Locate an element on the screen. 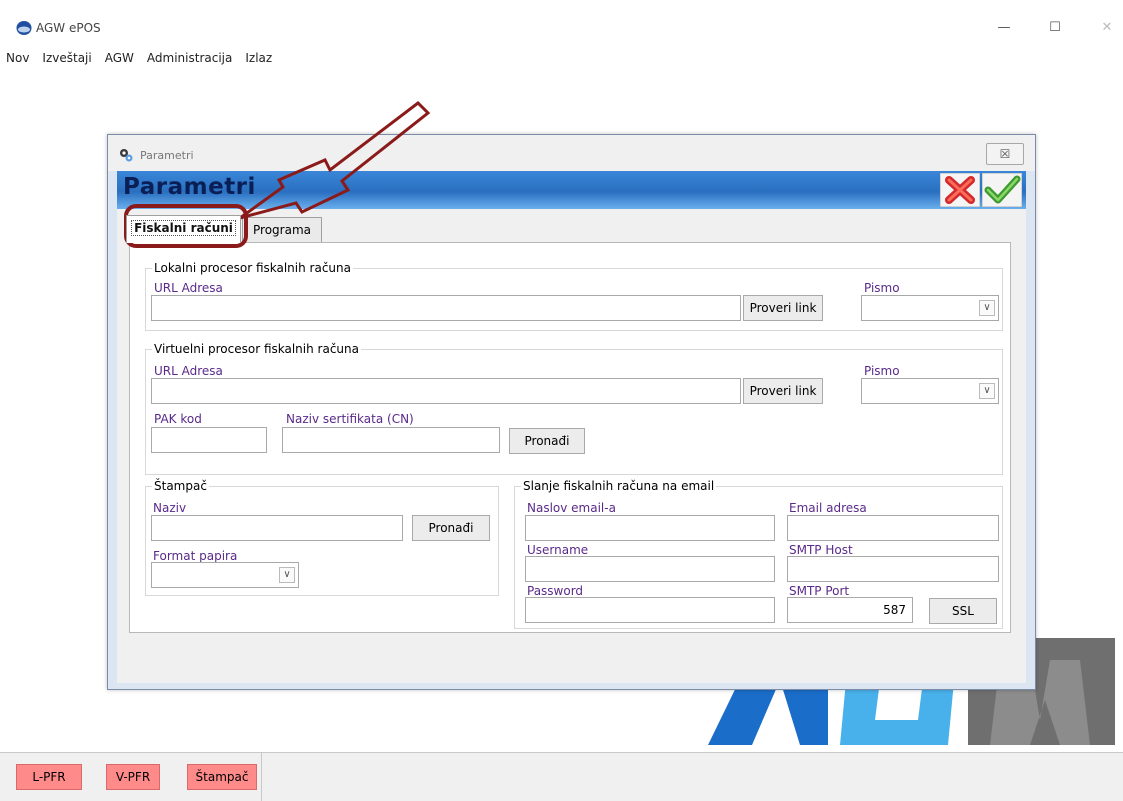 This screenshot has height=801, width=1123. smtp-port-input: 587 is located at coordinates (850, 610).